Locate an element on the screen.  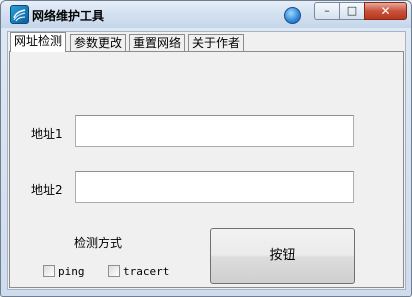
address1-input is located at coordinates (214, 131).